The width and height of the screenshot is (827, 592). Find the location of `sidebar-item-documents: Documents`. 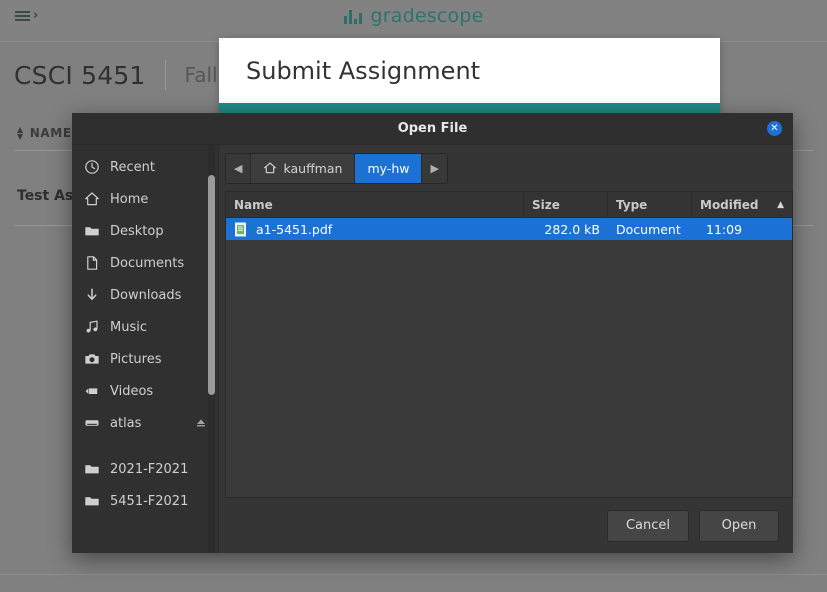

sidebar-item-documents: Documents is located at coordinates (145, 263).